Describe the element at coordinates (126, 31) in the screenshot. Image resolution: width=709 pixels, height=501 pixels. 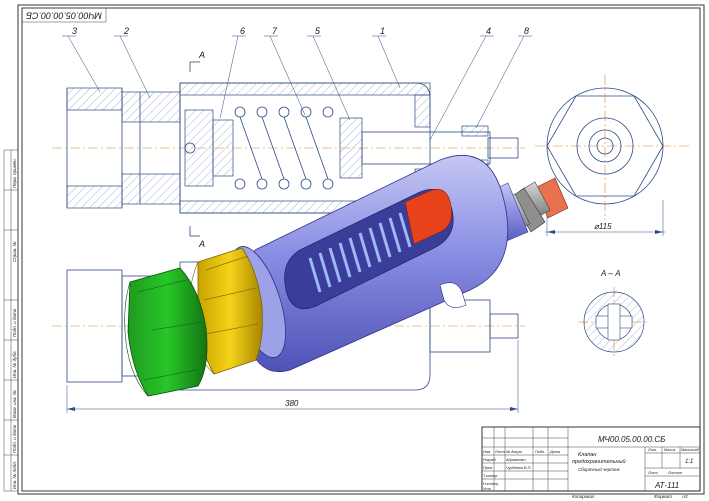
I see `callout-2: 2` at that location.